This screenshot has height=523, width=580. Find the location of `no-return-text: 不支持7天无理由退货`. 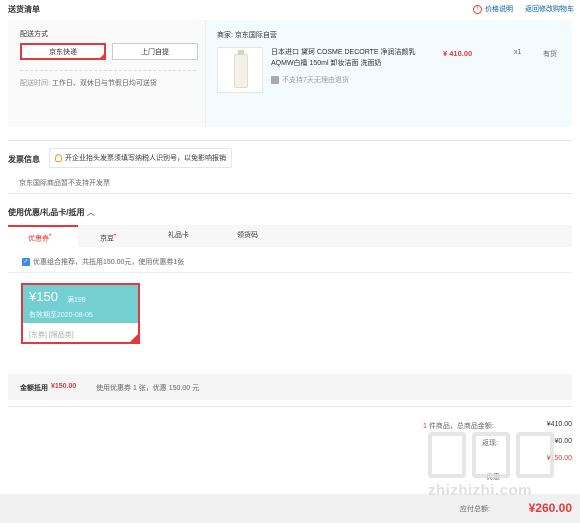

no-return-text: 不支持7天无理由退货 is located at coordinates (315, 80).